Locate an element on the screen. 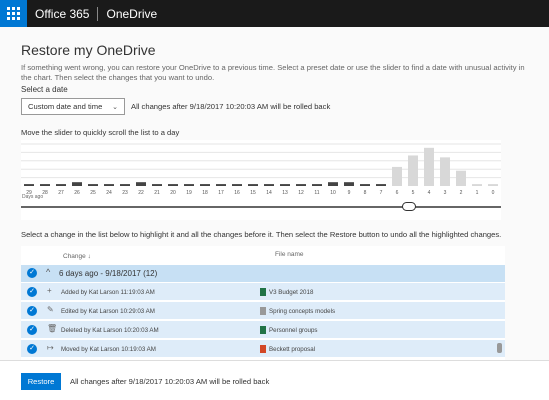 The image size is (549, 400). select-date-label: Select a date is located at coordinates (44, 89).